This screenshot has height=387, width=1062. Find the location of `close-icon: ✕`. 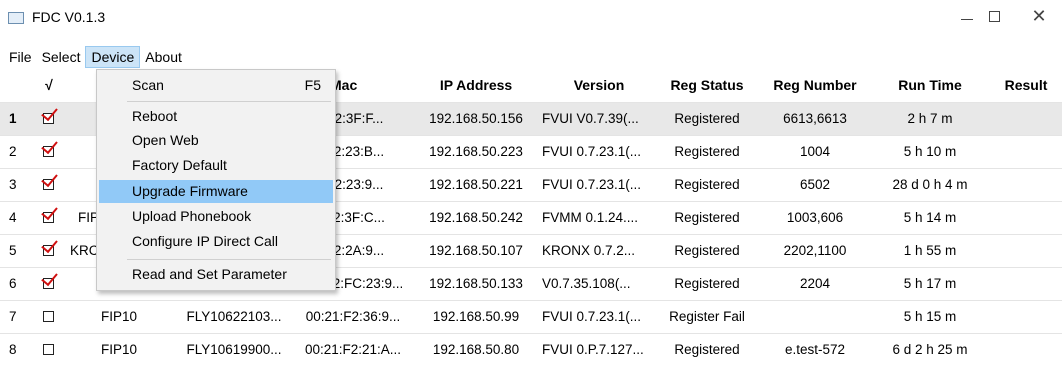

close-icon: ✕ is located at coordinates (1039, 16).